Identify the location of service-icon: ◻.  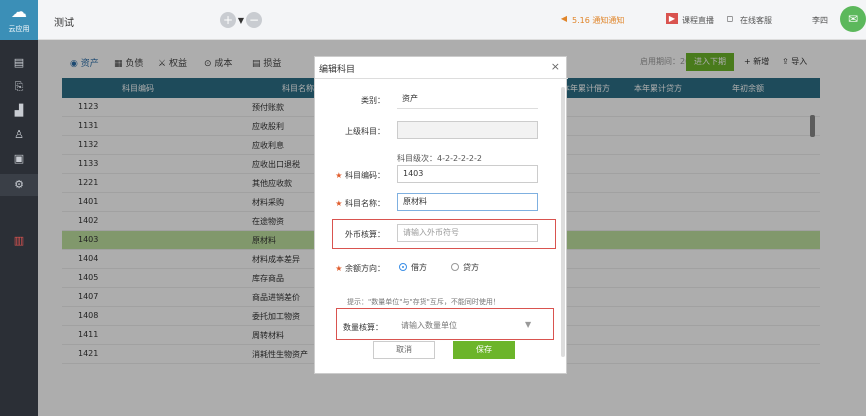
(730, 18).